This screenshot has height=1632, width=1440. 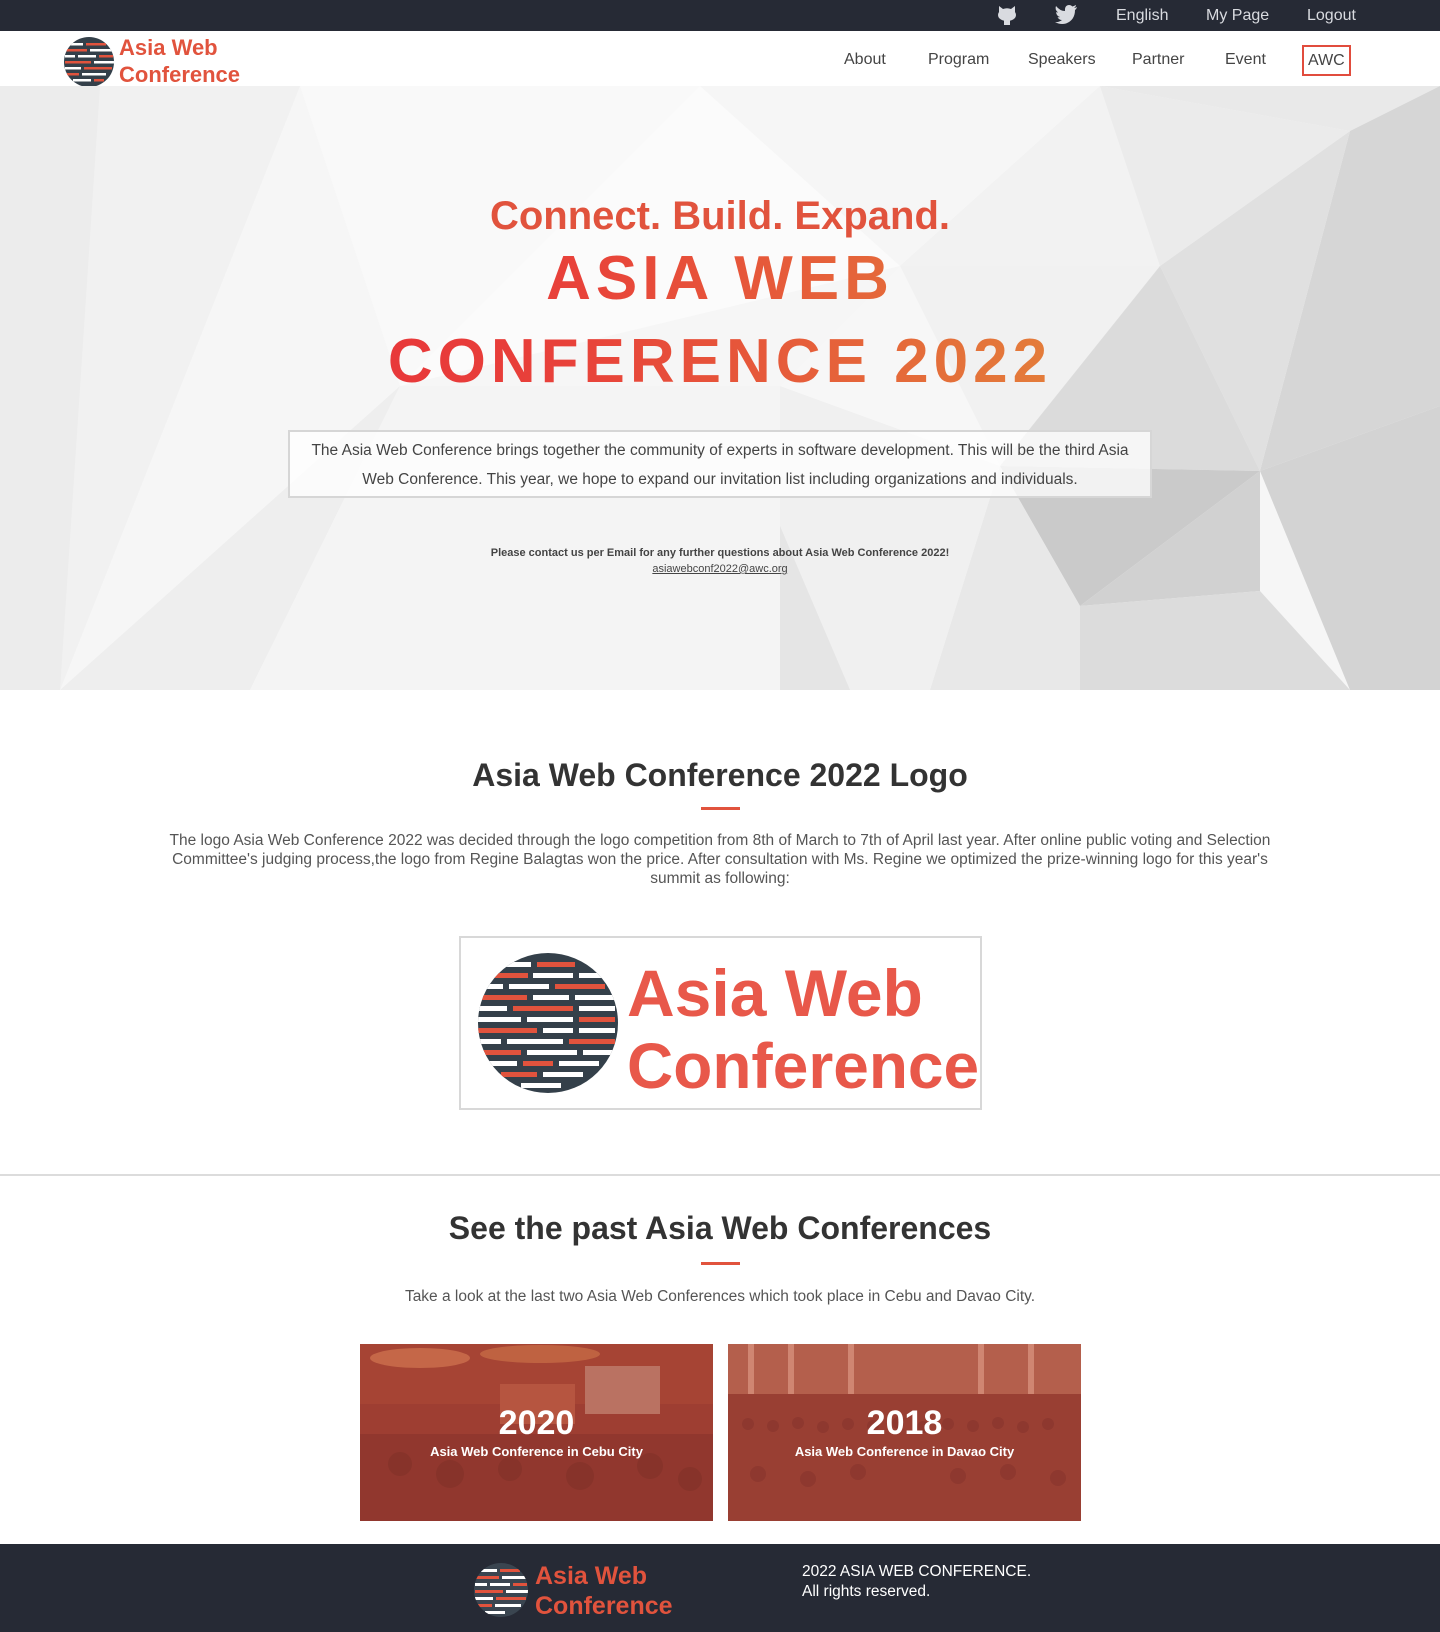 What do you see at coordinates (604, 1605) in the screenshot?
I see `footer-logo-line2: Conference` at bounding box center [604, 1605].